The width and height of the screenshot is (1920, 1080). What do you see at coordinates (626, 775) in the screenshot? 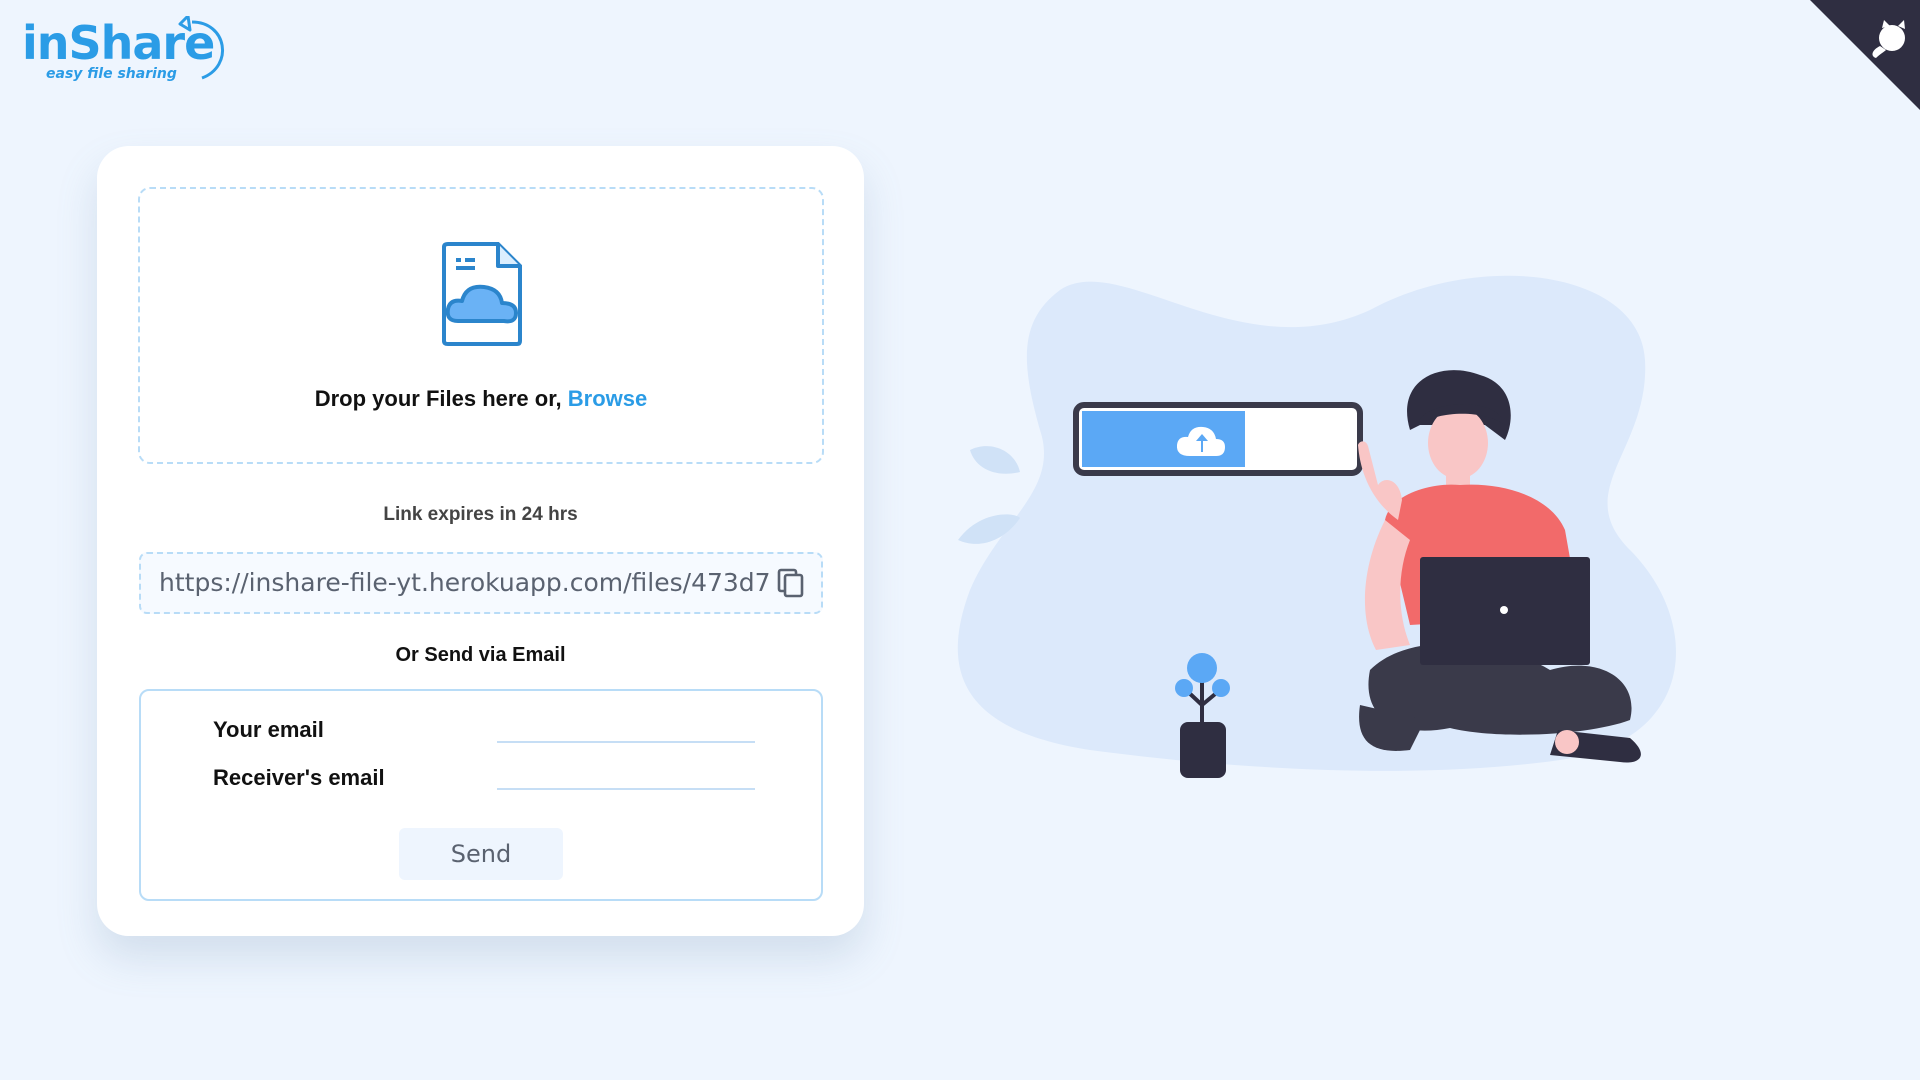
I see `receiver-email-field` at bounding box center [626, 775].